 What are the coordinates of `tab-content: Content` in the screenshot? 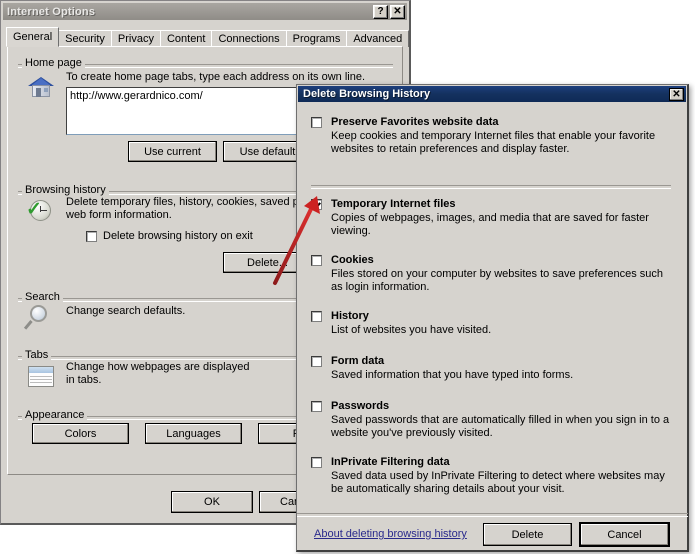 It's located at (186, 38).